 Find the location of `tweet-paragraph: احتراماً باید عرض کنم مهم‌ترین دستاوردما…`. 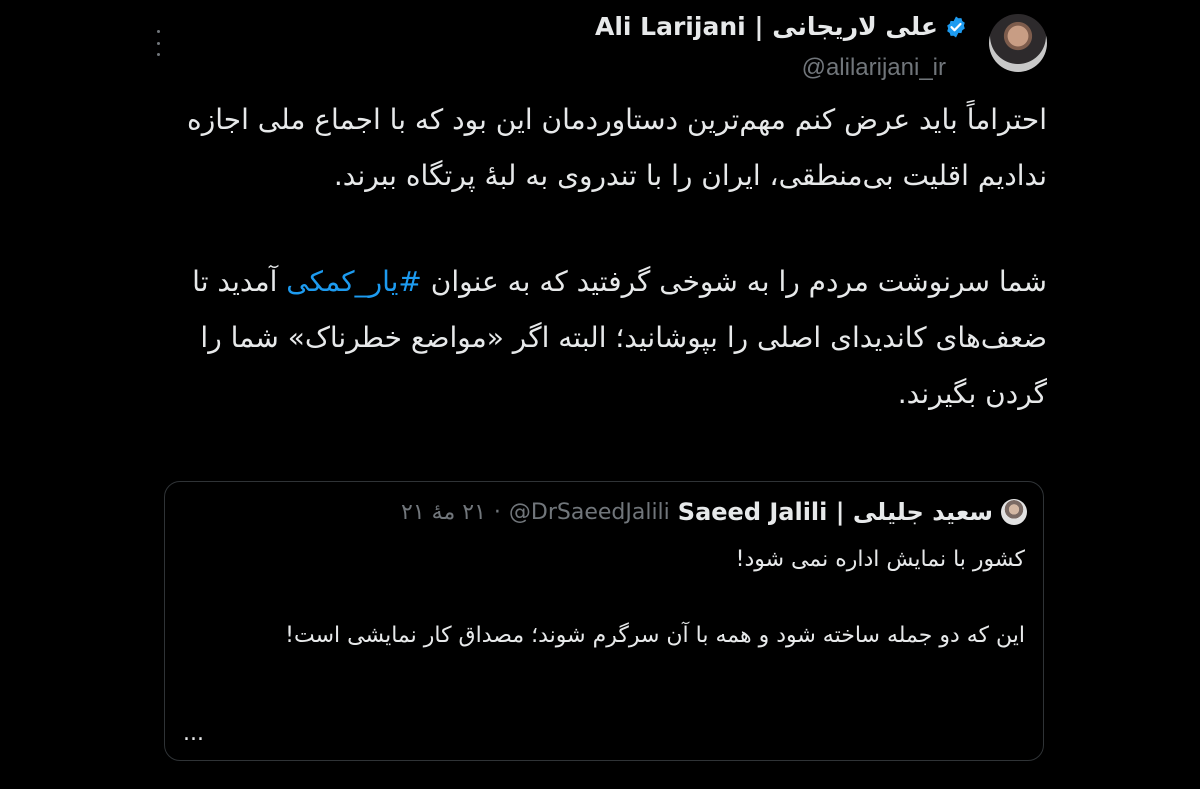

tweet-paragraph: احتراماً باید عرض کنم مهم‌ترین دستاوردما… is located at coordinates (617, 147).